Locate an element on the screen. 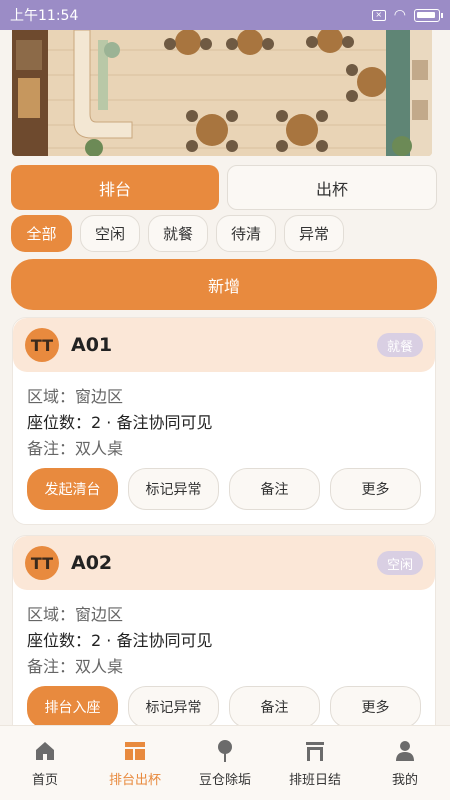 The width and height of the screenshot is (450, 800). filter-to-clean: 待清 is located at coordinates (246, 233).